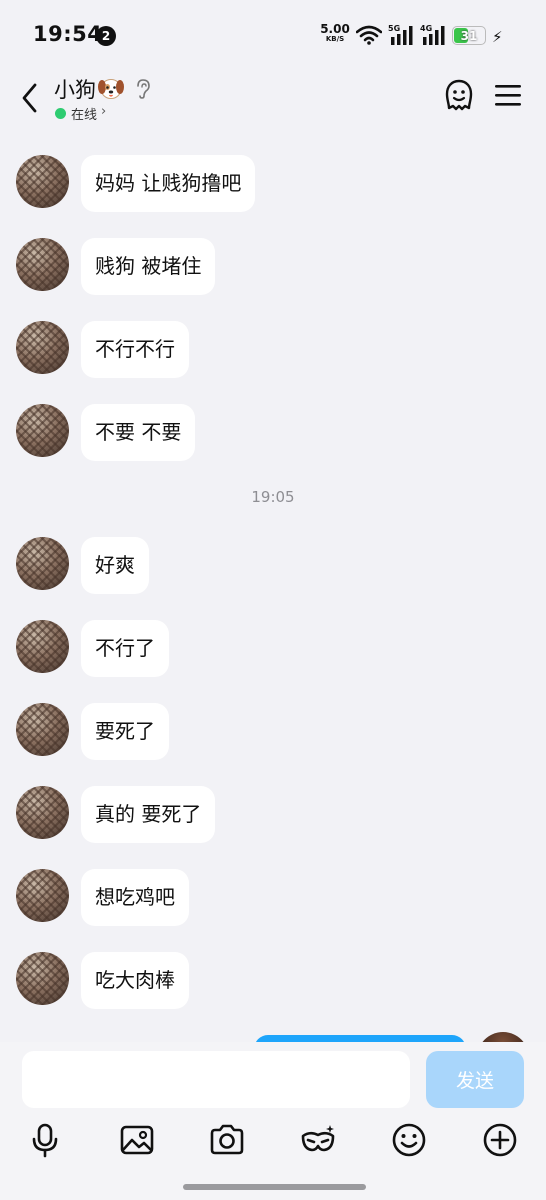  Describe the element at coordinates (125, 731) in the screenshot. I see `message-bubble: 要死了` at that location.